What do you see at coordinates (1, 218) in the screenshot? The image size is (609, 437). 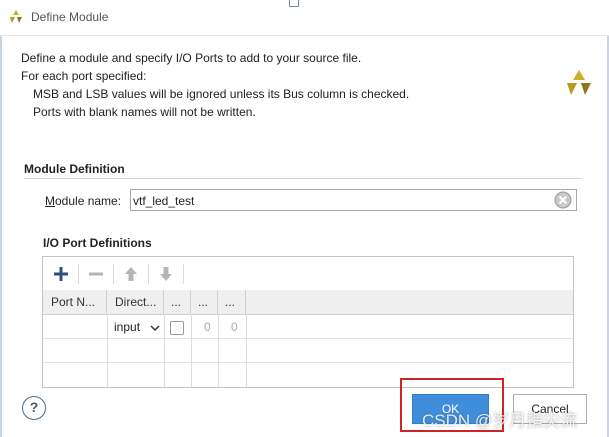 I see `window-left-edge` at bounding box center [1, 218].